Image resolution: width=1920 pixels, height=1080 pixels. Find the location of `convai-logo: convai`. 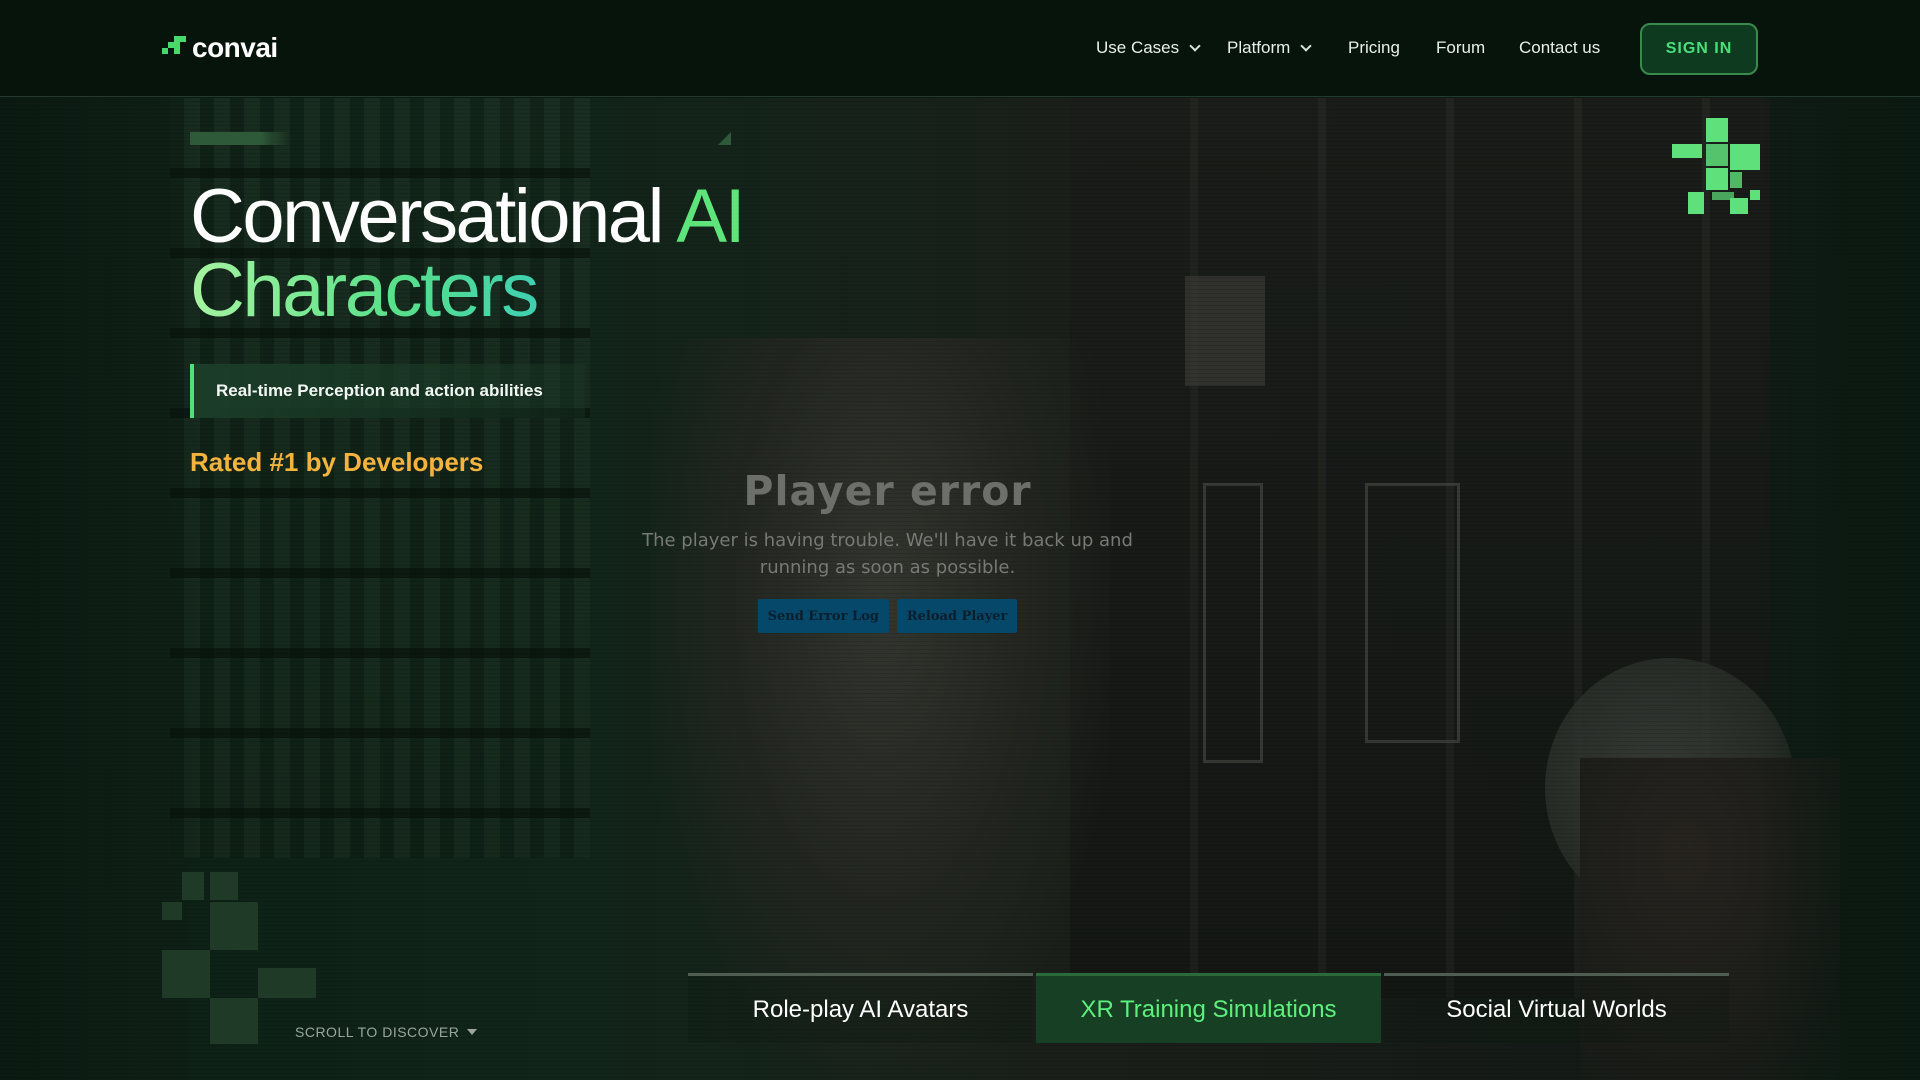

convai-logo: convai is located at coordinates (220, 48).